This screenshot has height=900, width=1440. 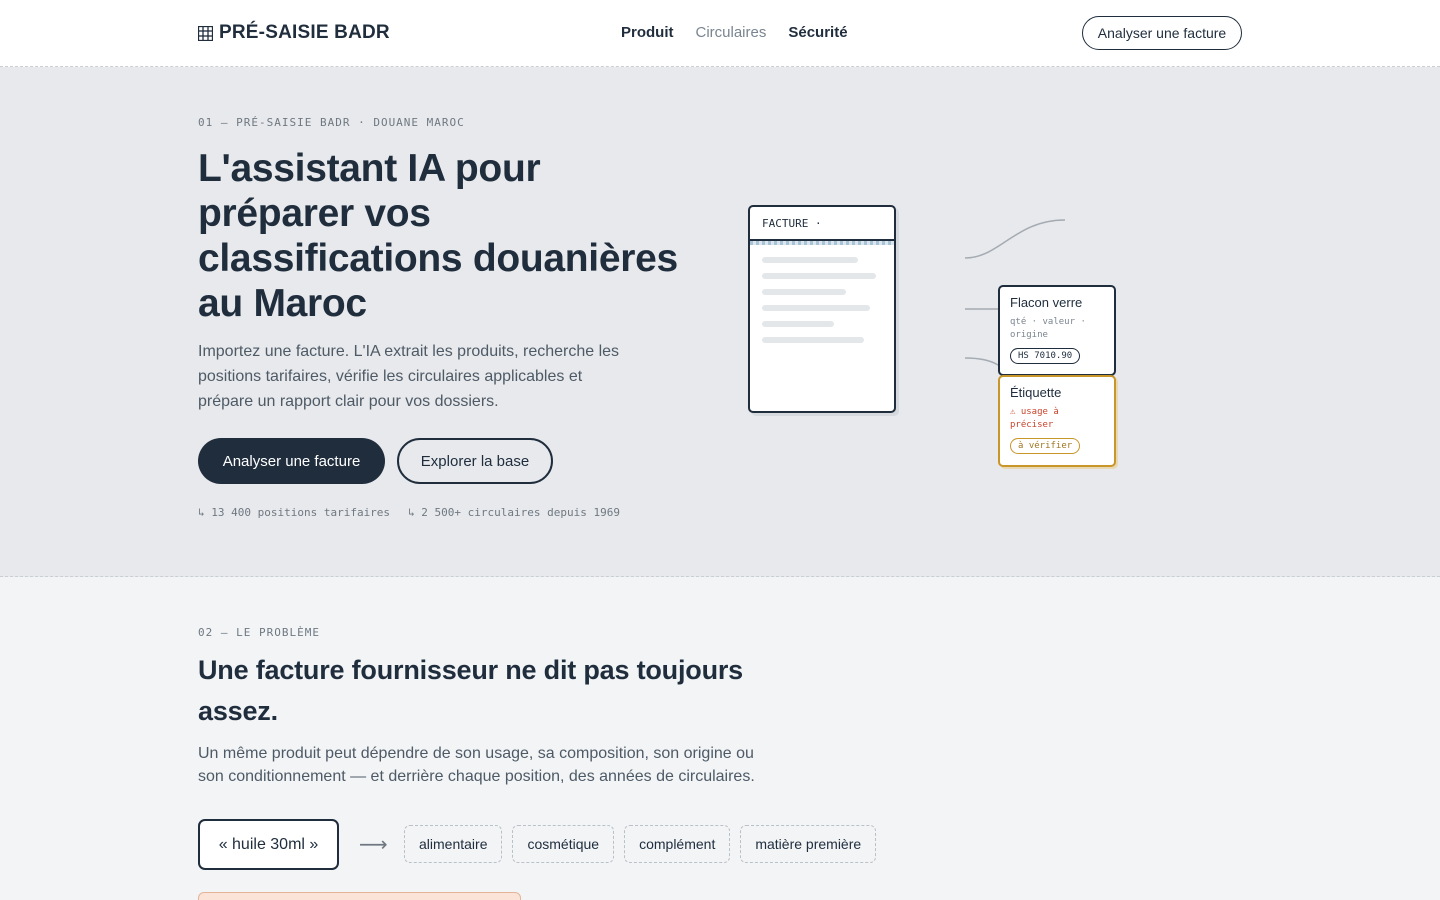 What do you see at coordinates (1045, 446) in the screenshot?
I see `verify-tag: à vérifier` at bounding box center [1045, 446].